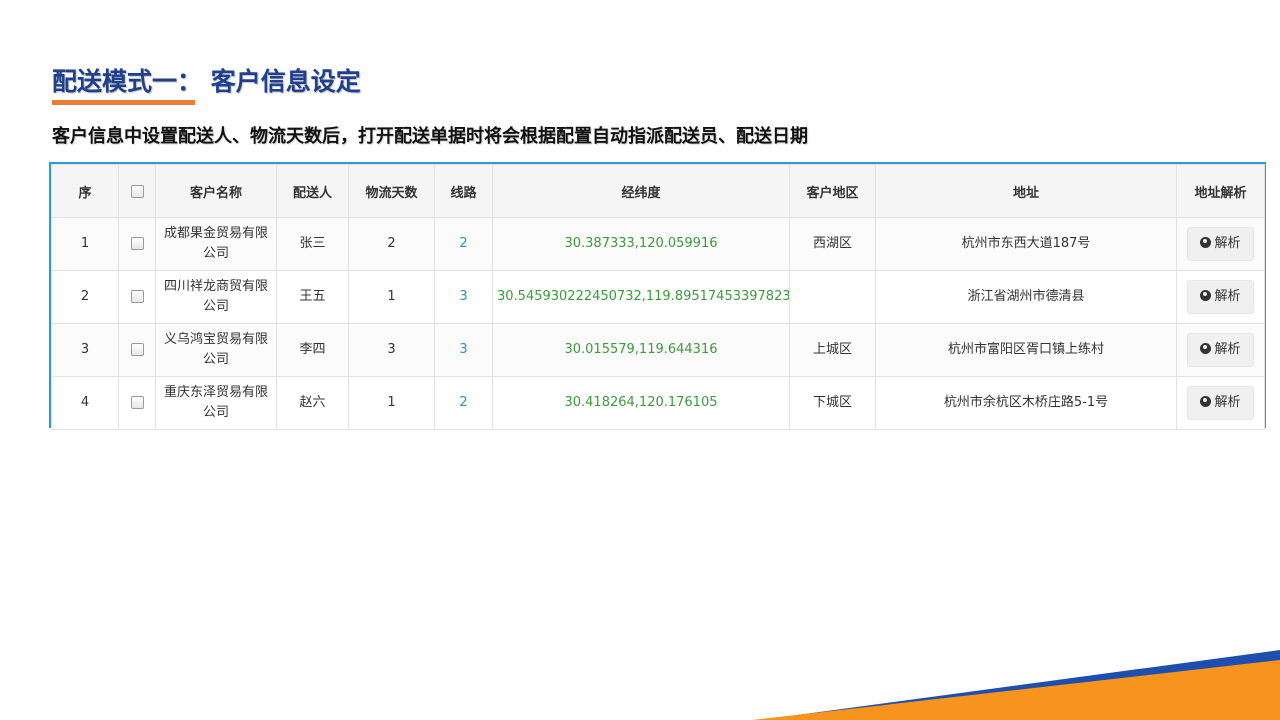 This screenshot has height=720, width=1280. Describe the element at coordinates (1016, 690) in the screenshot. I see `orange-wedge` at that location.